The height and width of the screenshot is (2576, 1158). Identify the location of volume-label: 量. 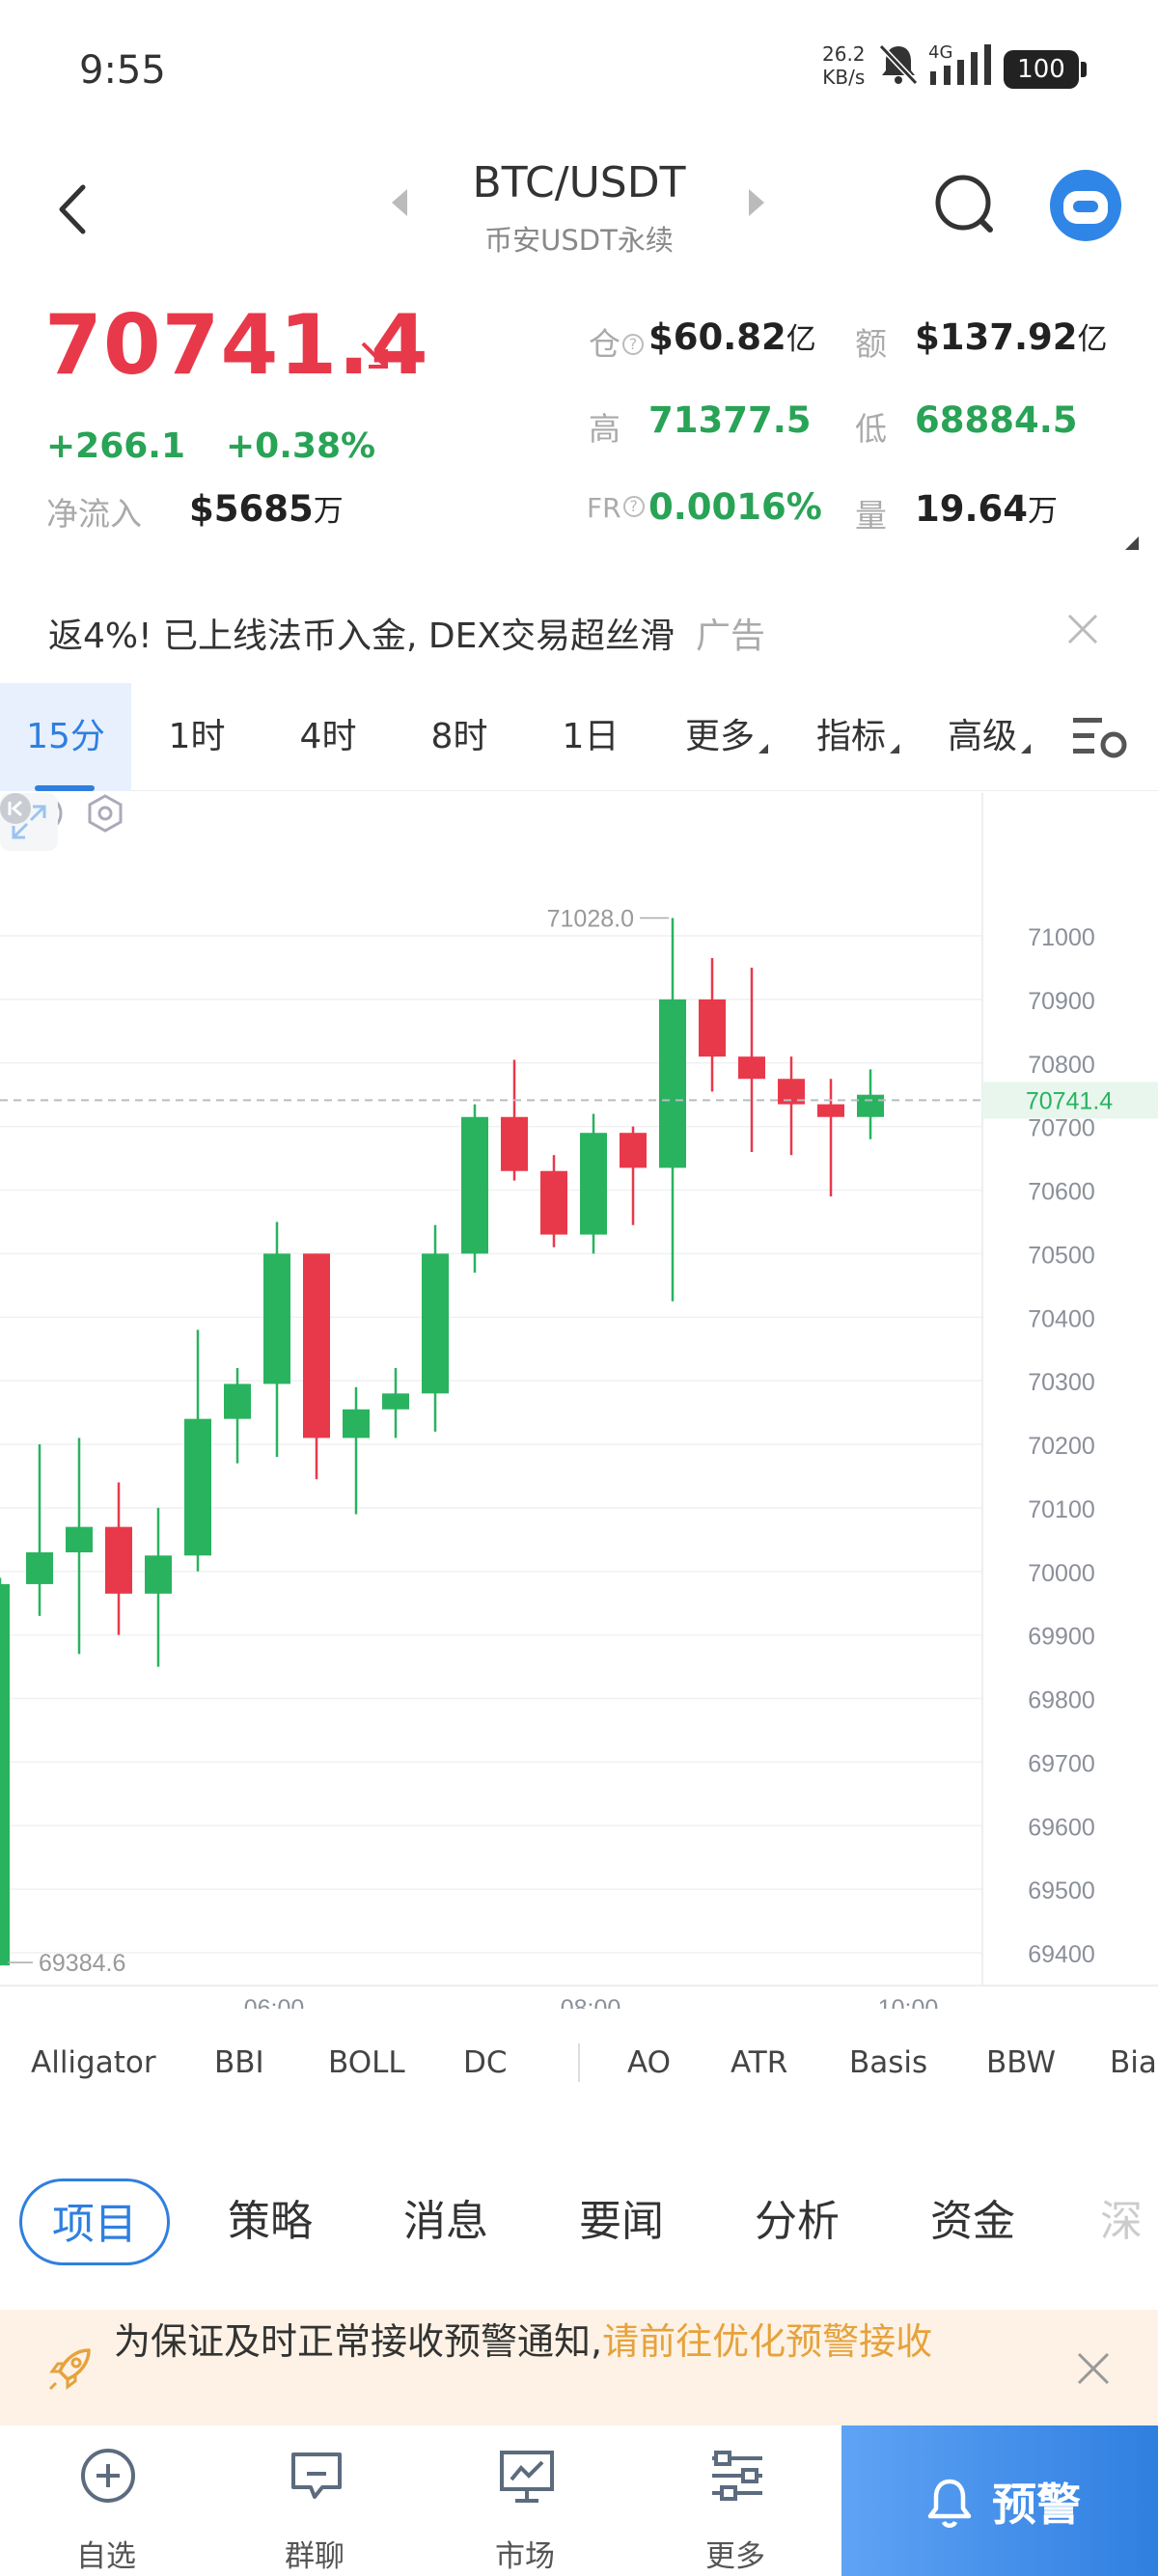
(871, 516).